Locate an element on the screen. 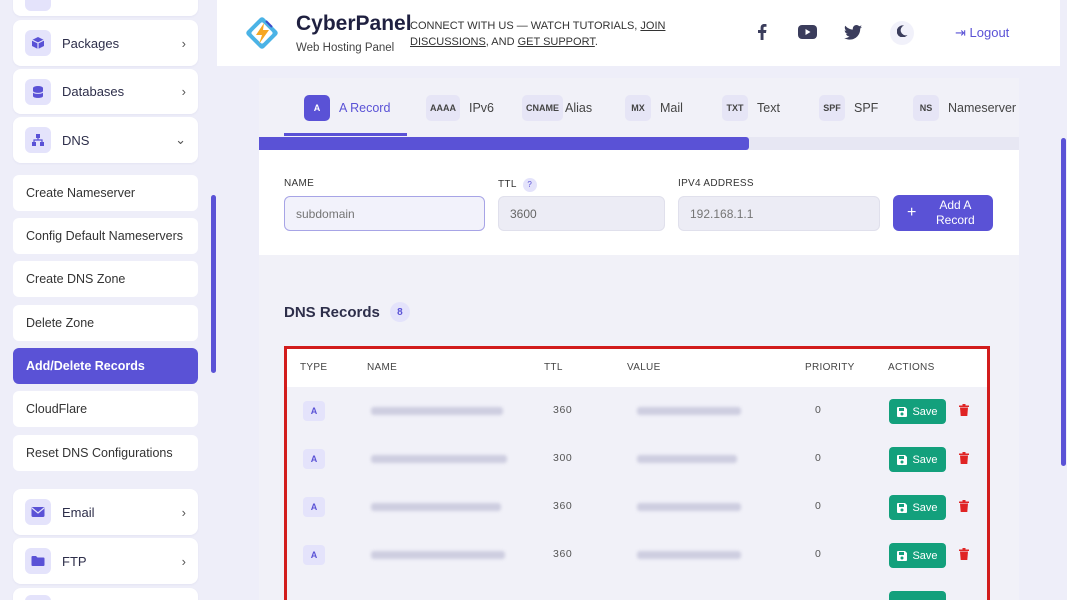  tab-a-record: A A Record is located at coordinates (347, 108).